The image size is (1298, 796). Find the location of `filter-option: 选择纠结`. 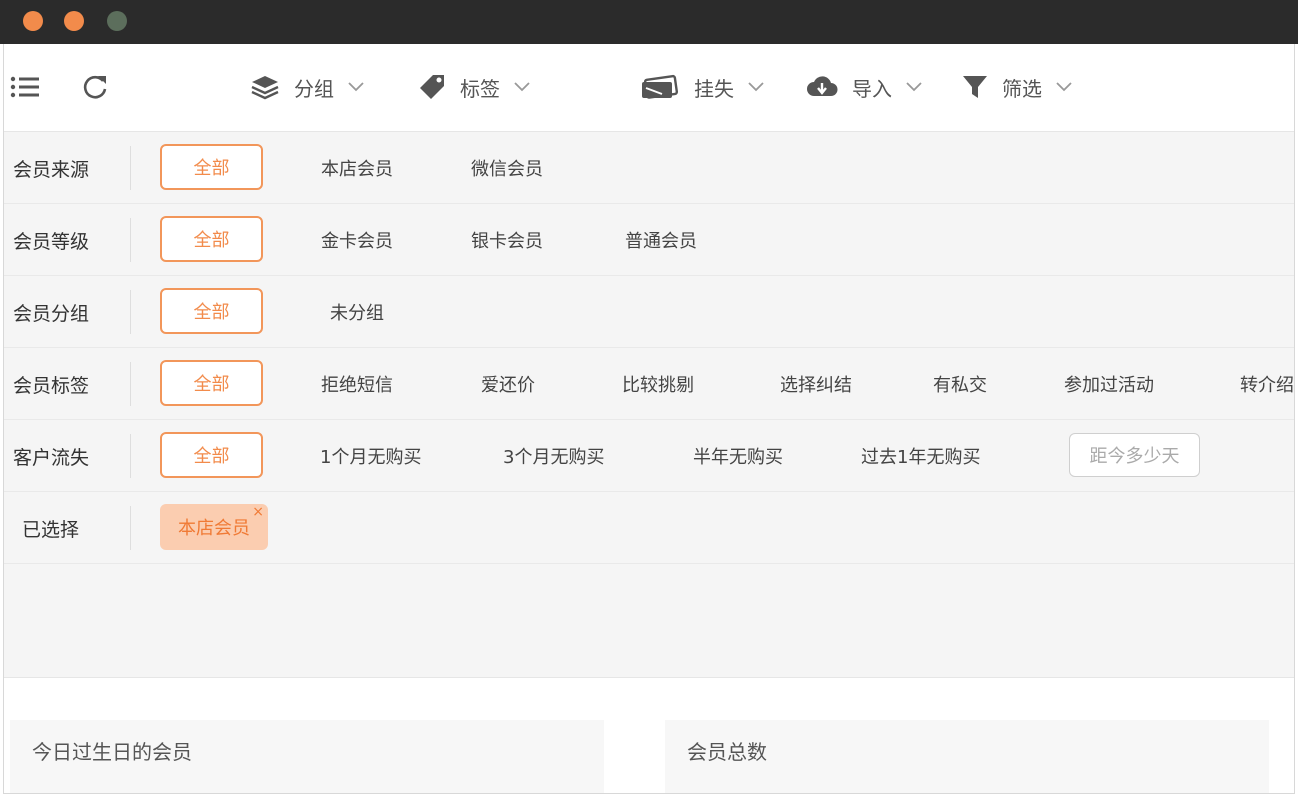

filter-option: 选择纠结 is located at coordinates (816, 384).